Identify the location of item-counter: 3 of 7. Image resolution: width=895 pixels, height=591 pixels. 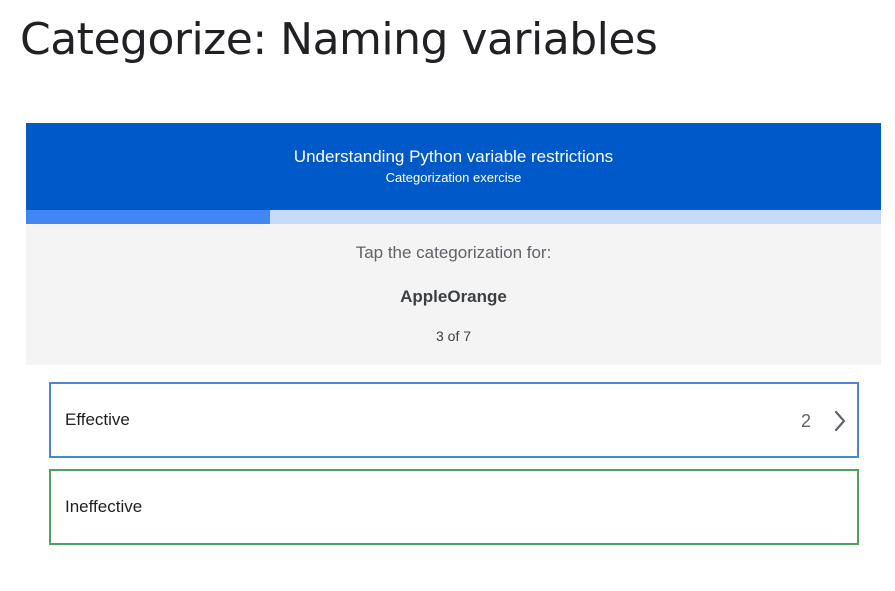
(453, 336).